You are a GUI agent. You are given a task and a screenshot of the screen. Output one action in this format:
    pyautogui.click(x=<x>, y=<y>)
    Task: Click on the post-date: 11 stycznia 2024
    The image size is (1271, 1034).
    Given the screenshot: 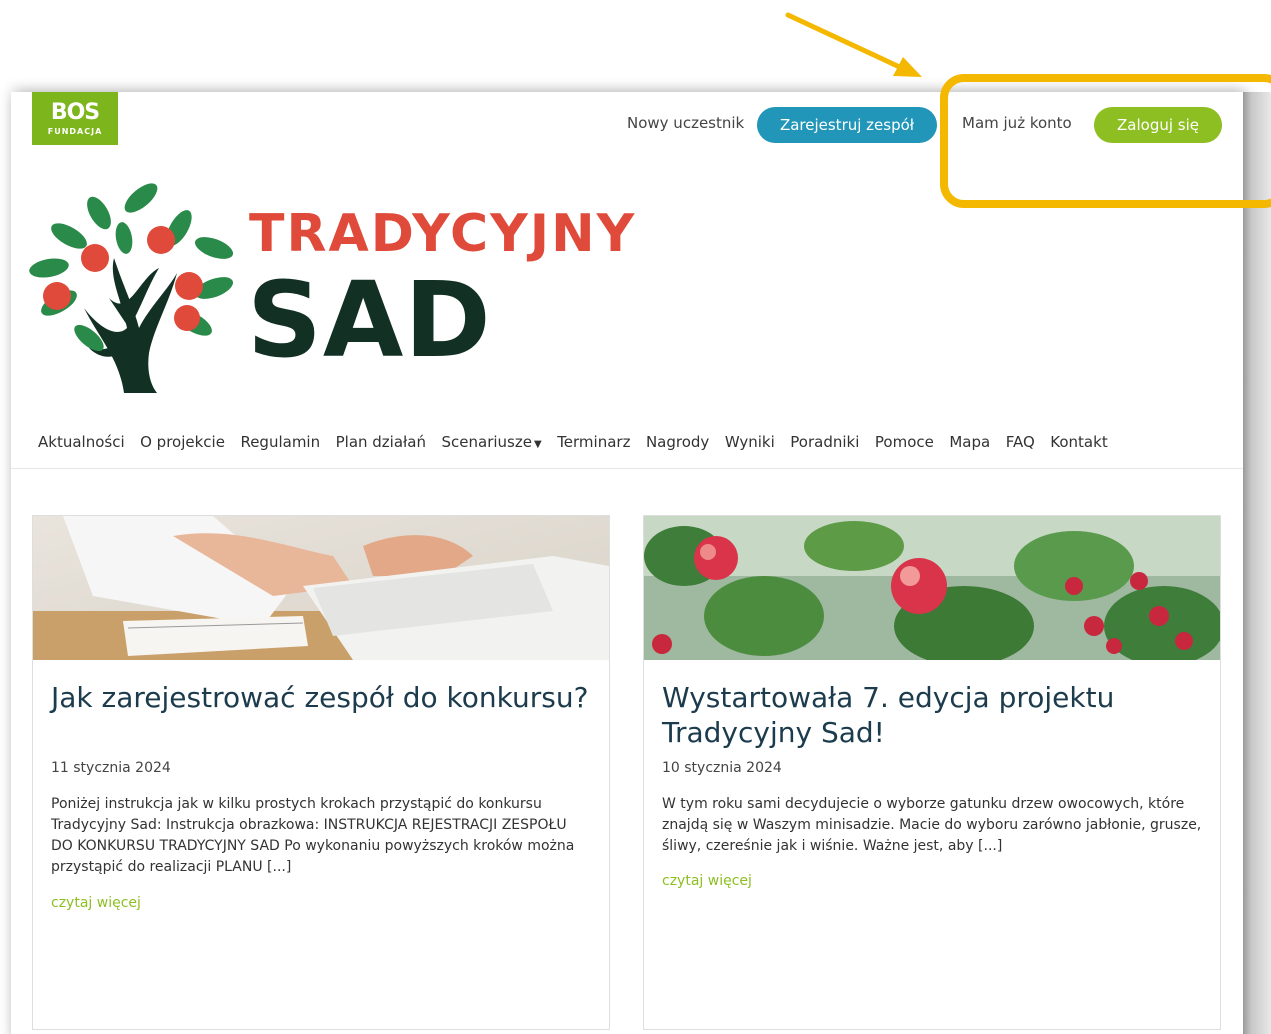 What is the action you would take?
    pyautogui.click(x=111, y=768)
    